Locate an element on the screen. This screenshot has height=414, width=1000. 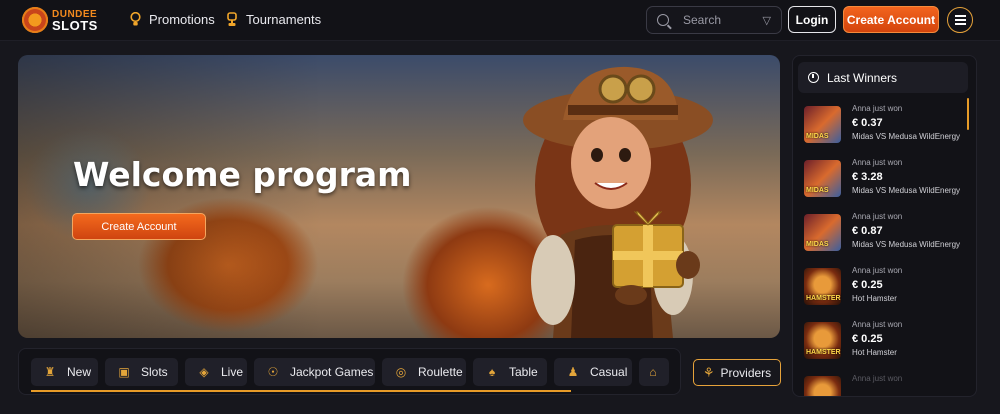
category-more: ⌂ is located at coordinates (654, 372).